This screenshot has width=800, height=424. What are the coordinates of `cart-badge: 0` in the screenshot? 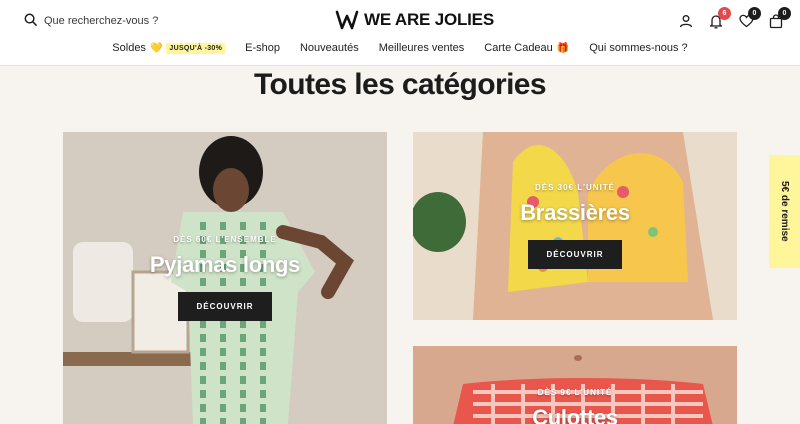 It's located at (784, 13).